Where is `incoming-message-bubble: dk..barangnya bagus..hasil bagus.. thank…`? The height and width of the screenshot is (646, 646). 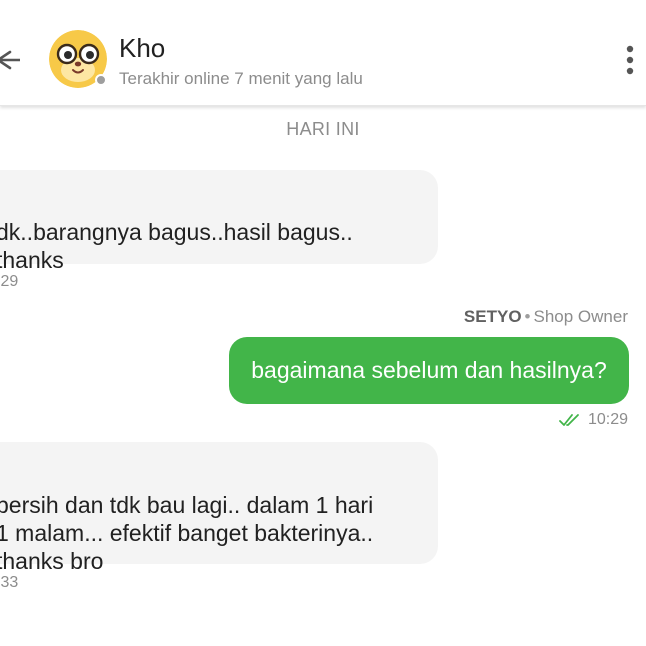 incoming-message-bubble: dk..barangnya bagus..hasil bagus.. thank… is located at coordinates (219, 221).